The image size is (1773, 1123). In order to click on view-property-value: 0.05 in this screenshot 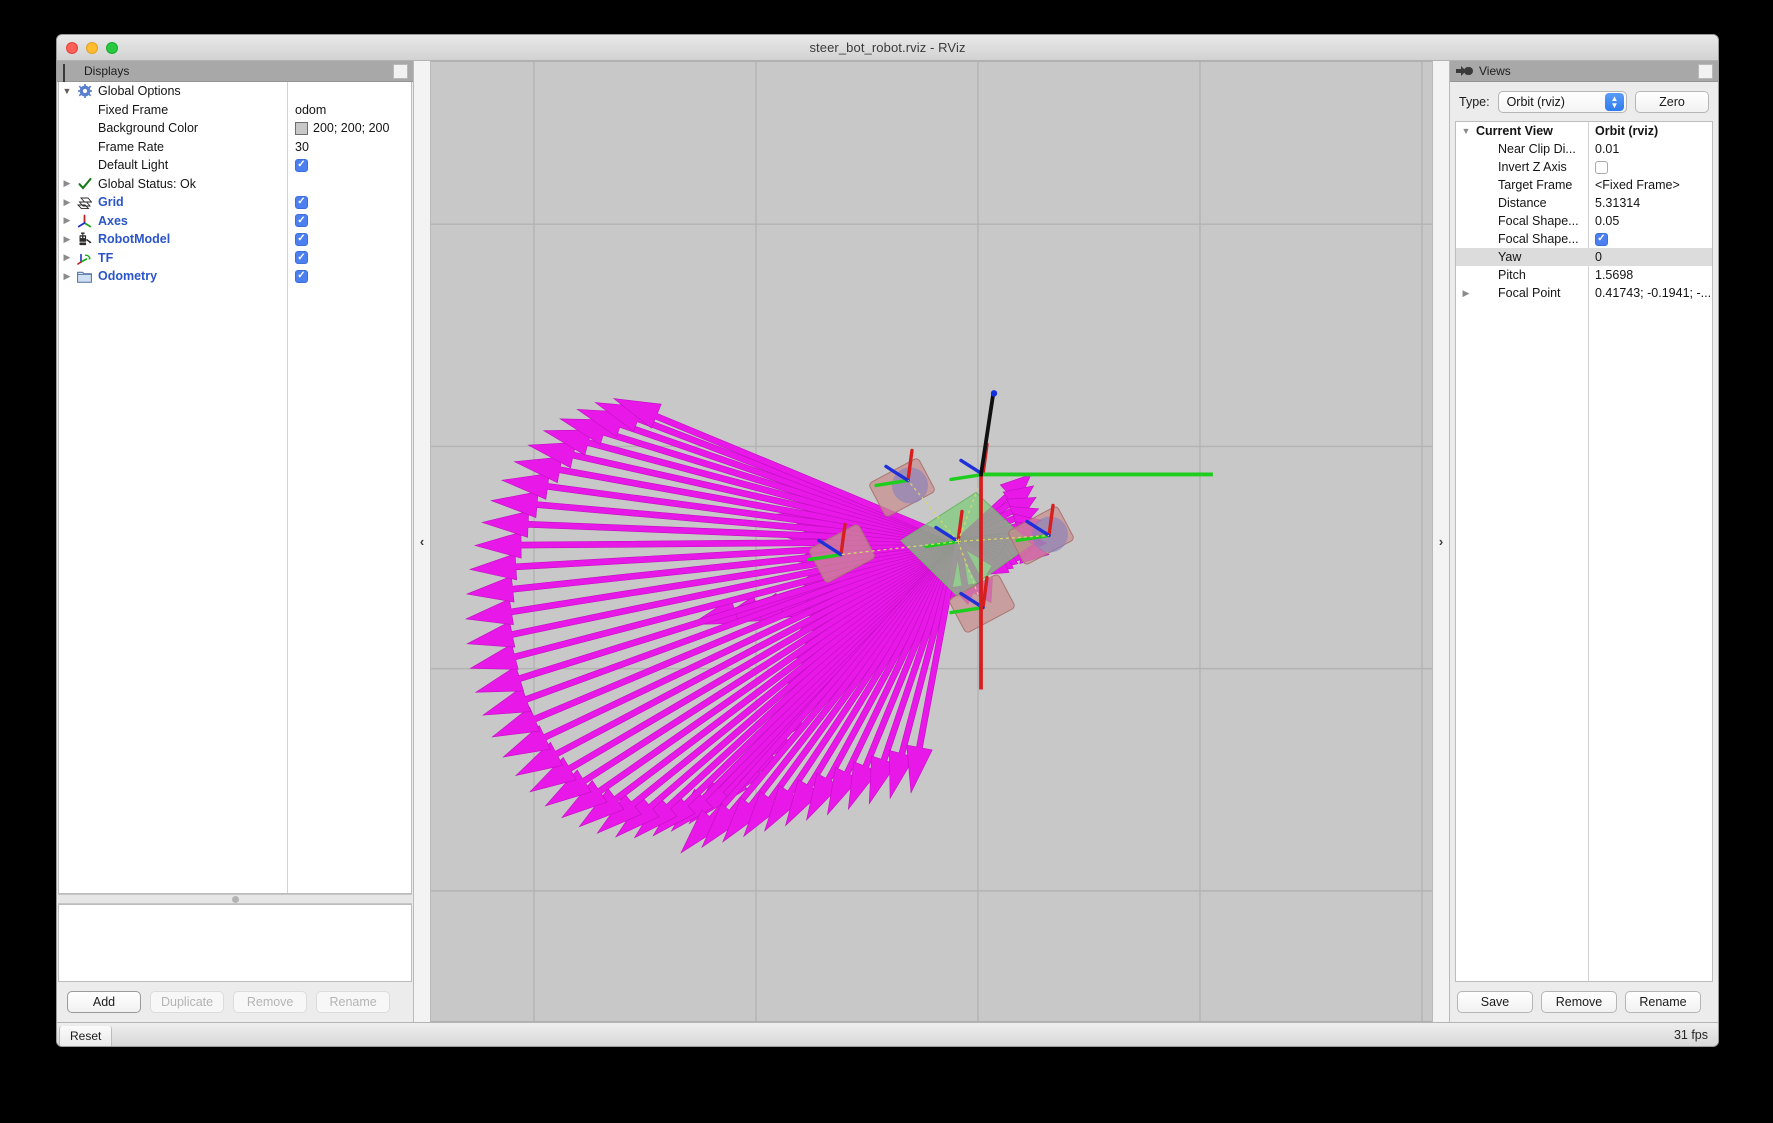, I will do `click(1607, 221)`.